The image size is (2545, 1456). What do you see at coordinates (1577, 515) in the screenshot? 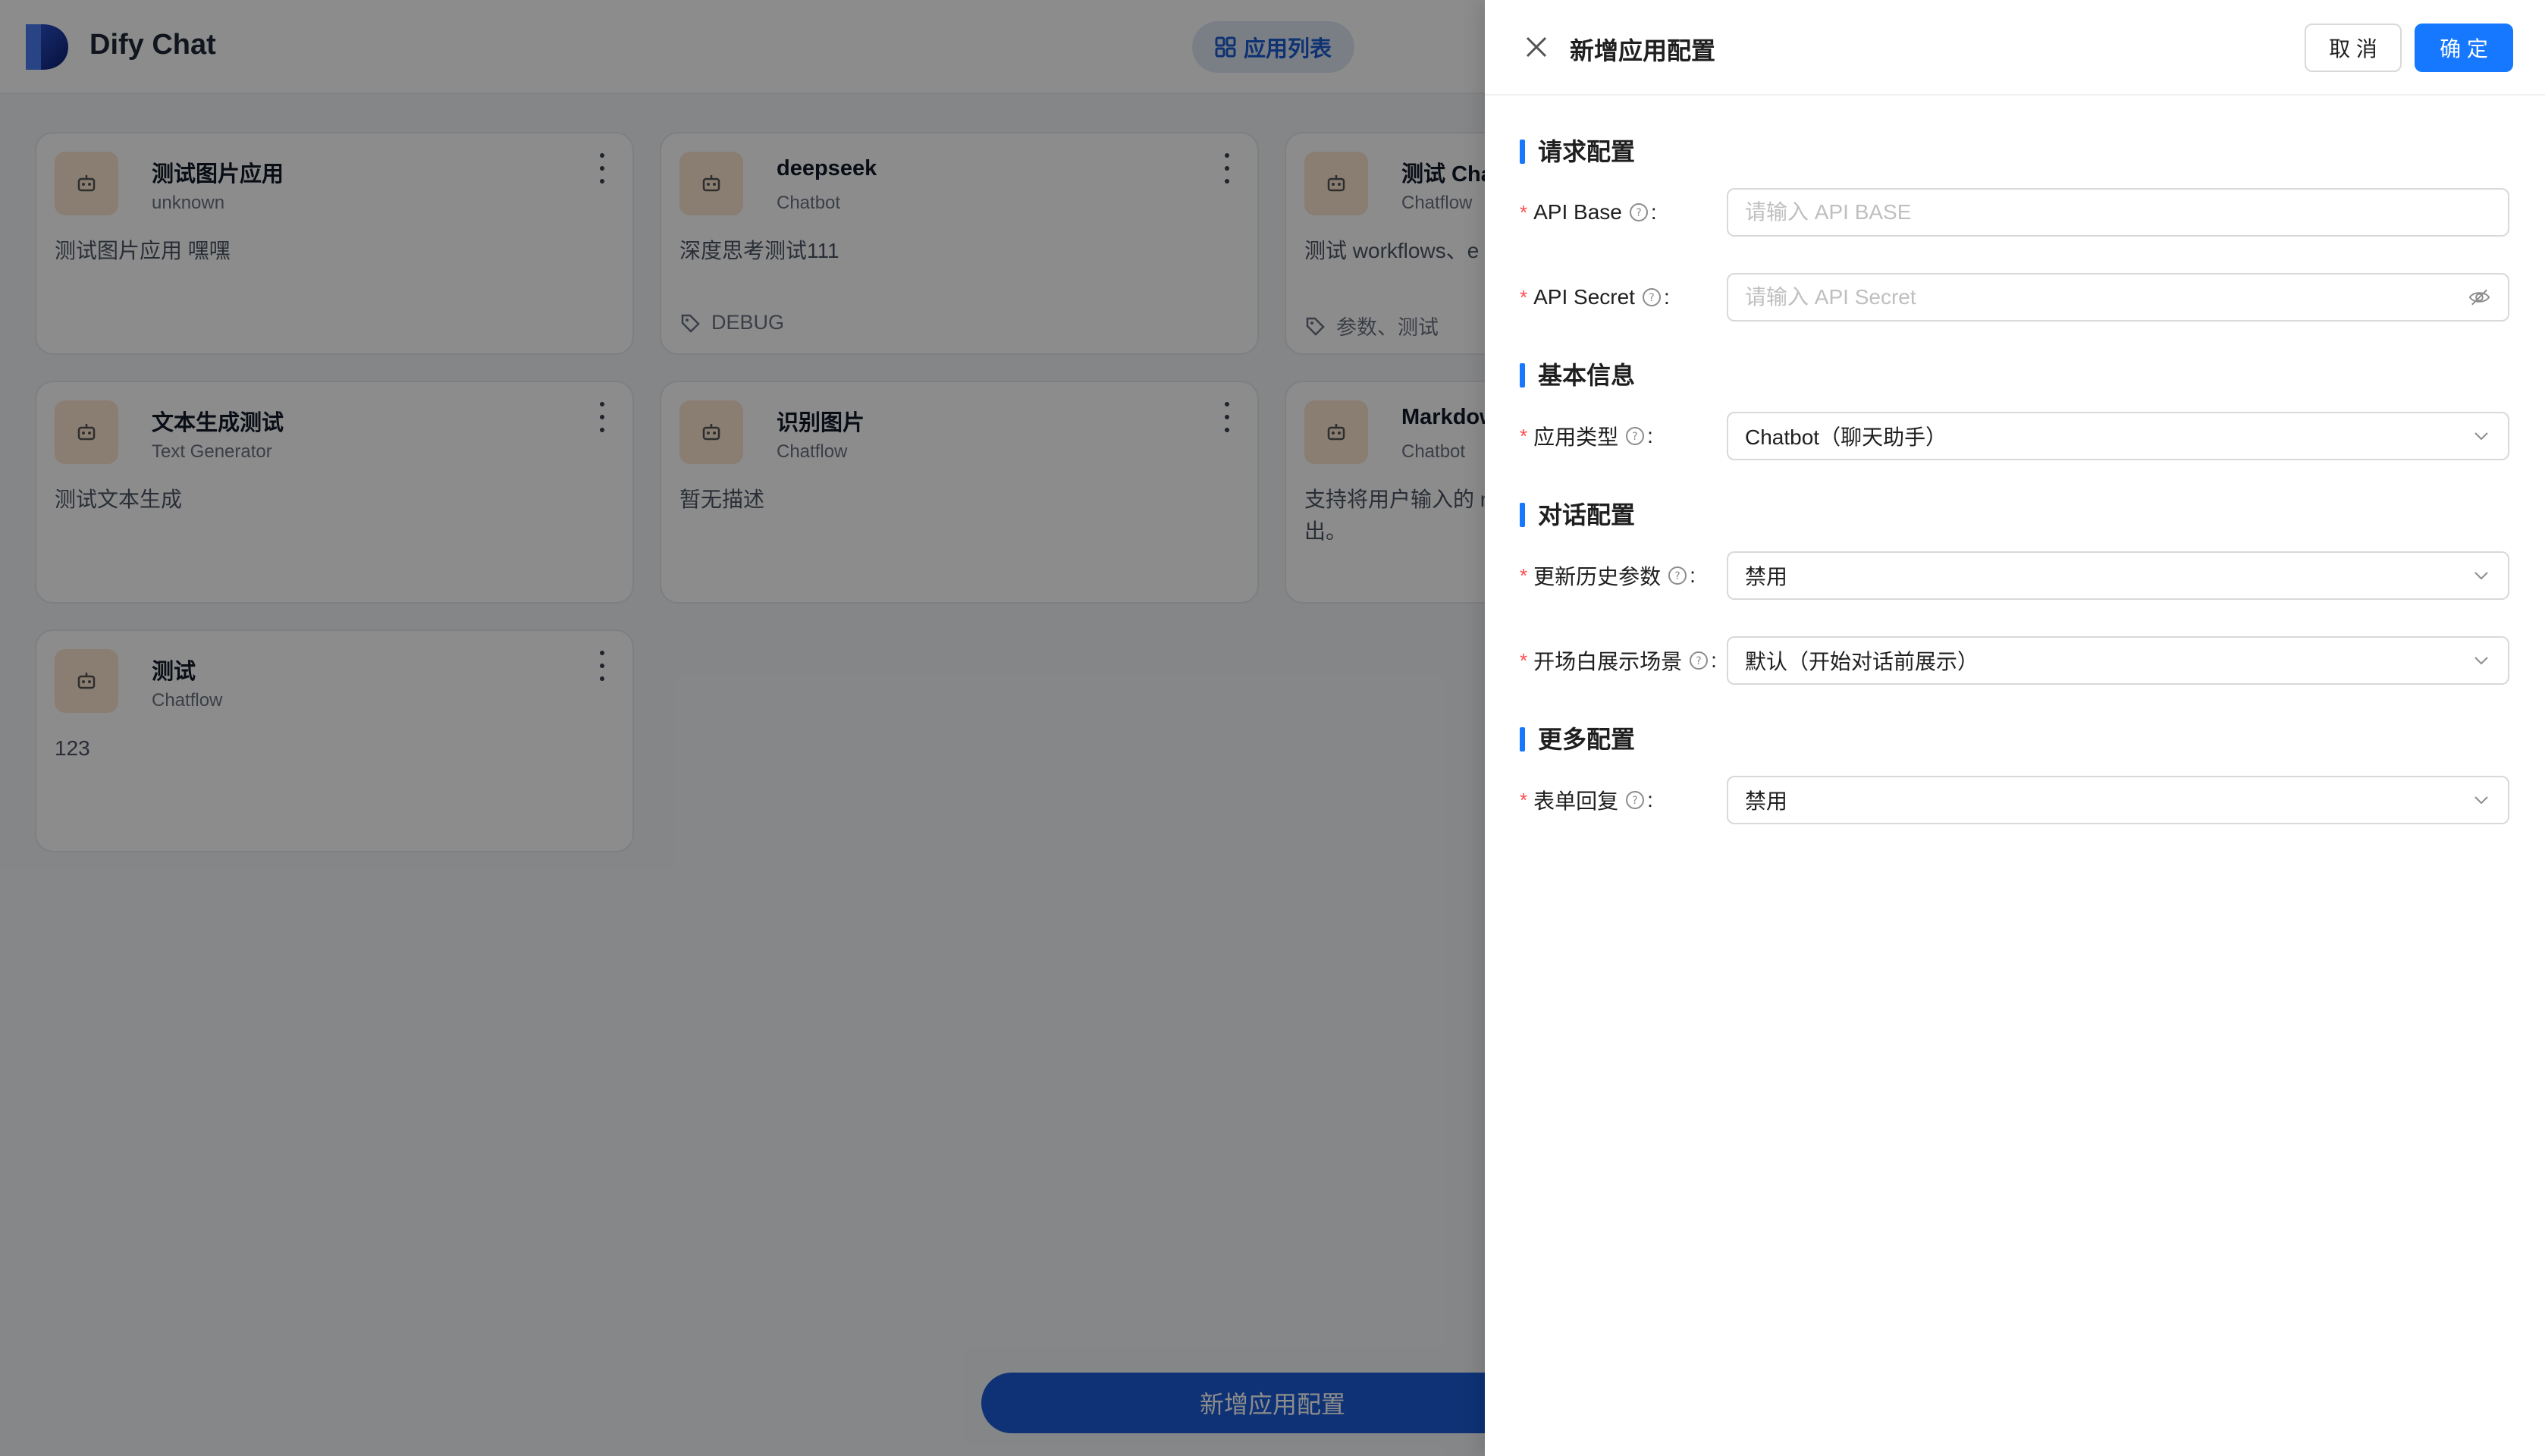
I see `section-conversation-config: 对话配置` at bounding box center [1577, 515].